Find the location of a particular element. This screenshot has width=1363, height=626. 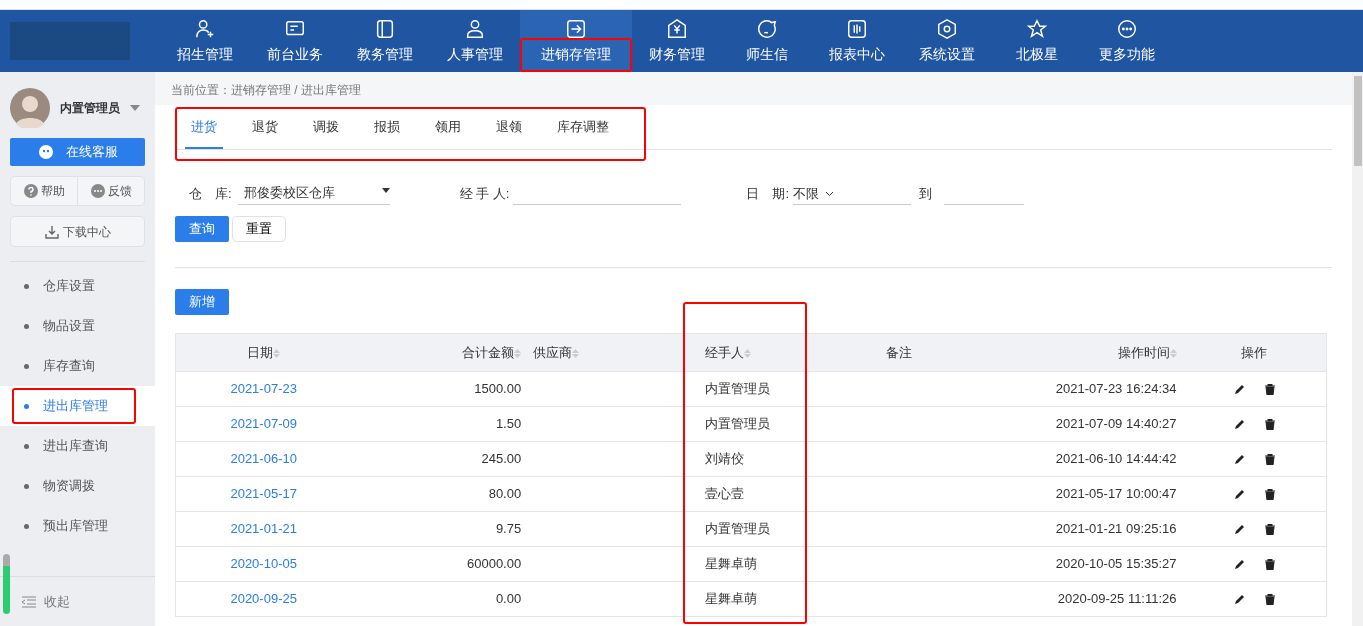

download-button: 下载中心 is located at coordinates (77, 231).